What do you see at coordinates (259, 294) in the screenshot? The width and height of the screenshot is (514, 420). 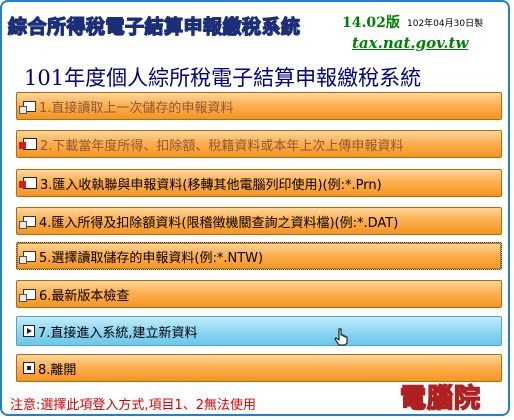 I see `menu-item-version-check: 6.最新版本檢查` at bounding box center [259, 294].